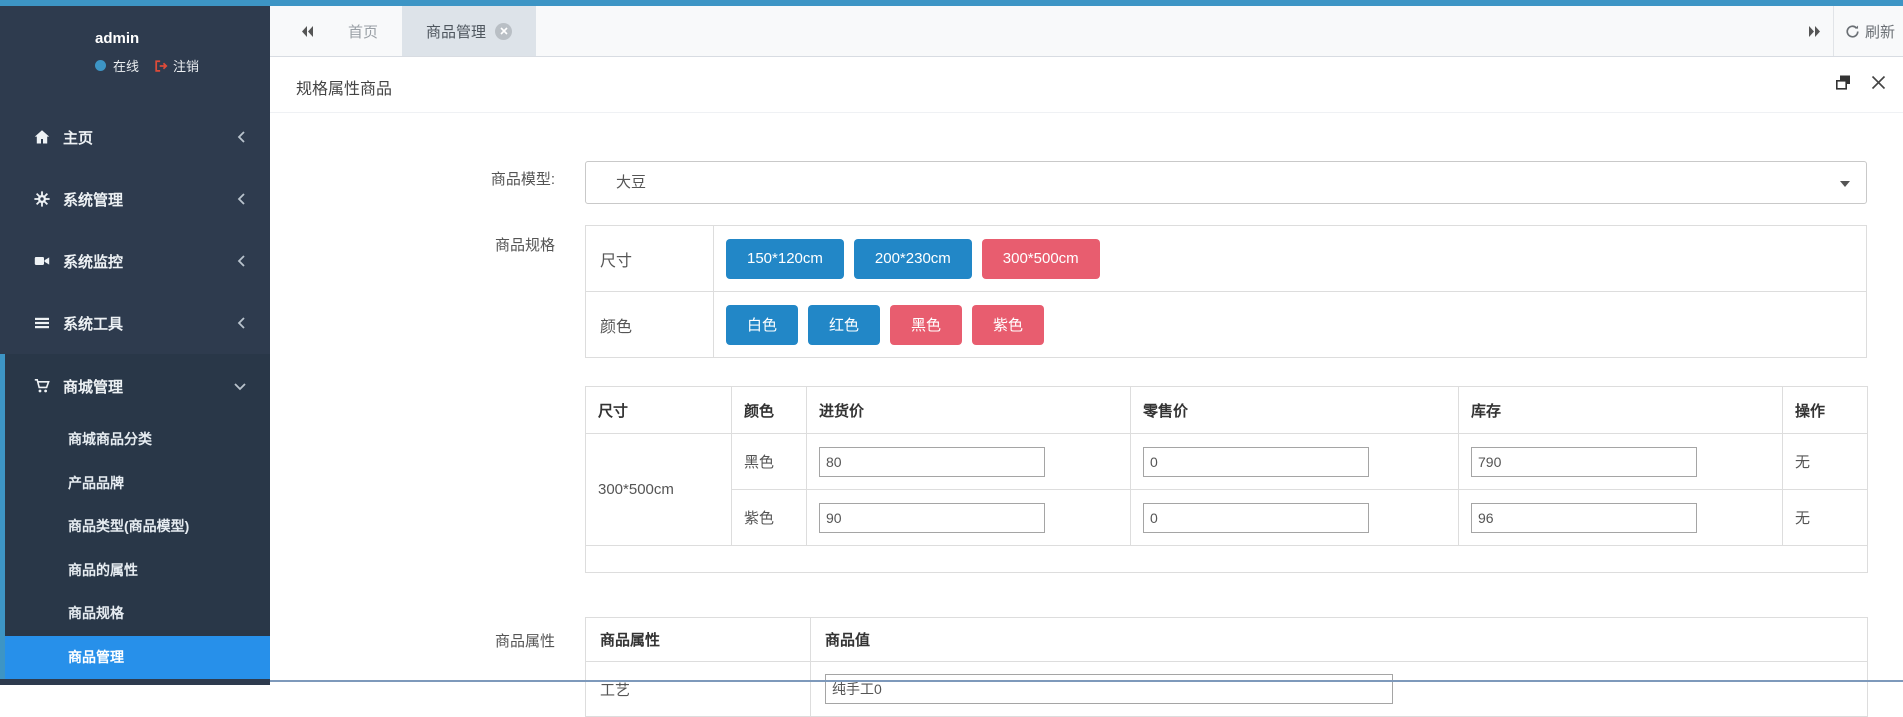 This screenshot has width=1903, height=717. What do you see at coordinates (1226, 258) in the screenshot?
I see `spec-row-size: 尺寸 150*120cm 200*230cm 300*500cm` at bounding box center [1226, 258].